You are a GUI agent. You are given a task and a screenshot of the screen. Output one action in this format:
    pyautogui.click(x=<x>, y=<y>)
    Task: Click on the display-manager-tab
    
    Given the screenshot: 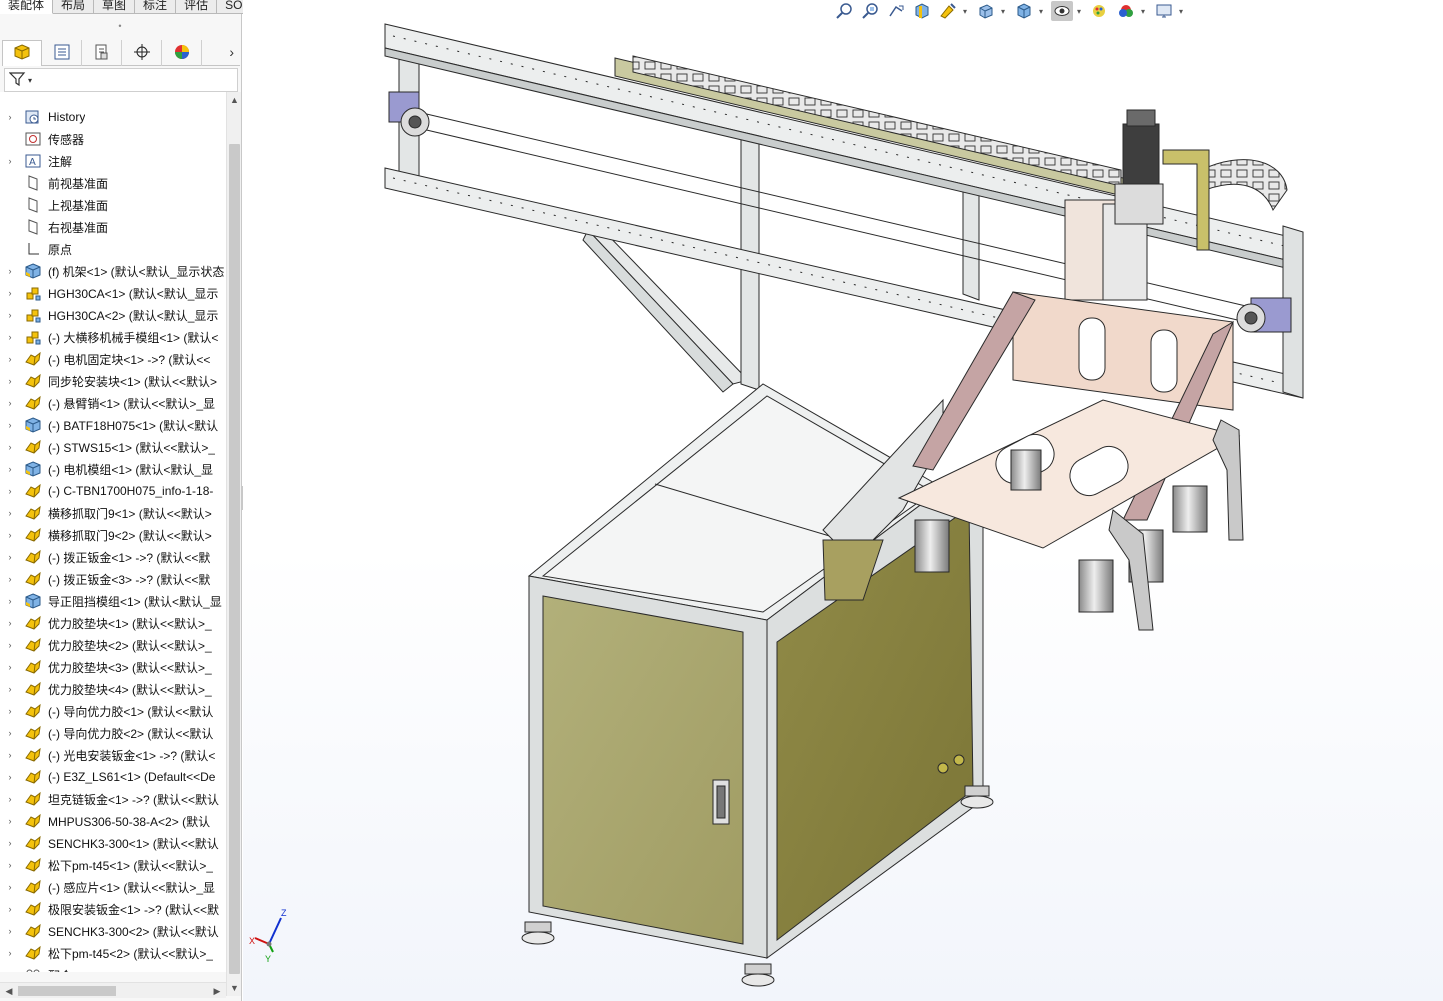 What is the action you would take?
    pyautogui.click(x=182, y=53)
    